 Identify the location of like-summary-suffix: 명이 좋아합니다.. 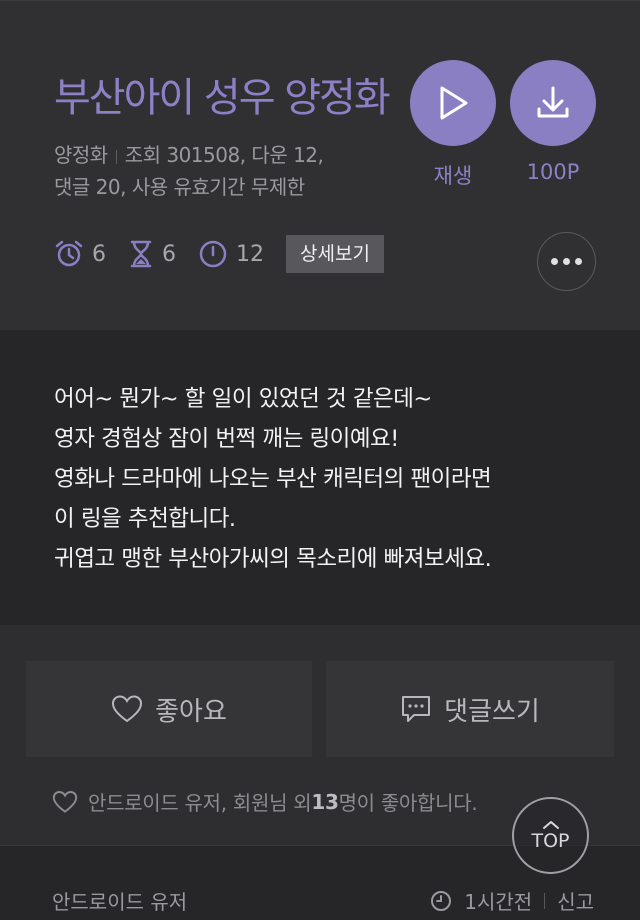
(408, 803).